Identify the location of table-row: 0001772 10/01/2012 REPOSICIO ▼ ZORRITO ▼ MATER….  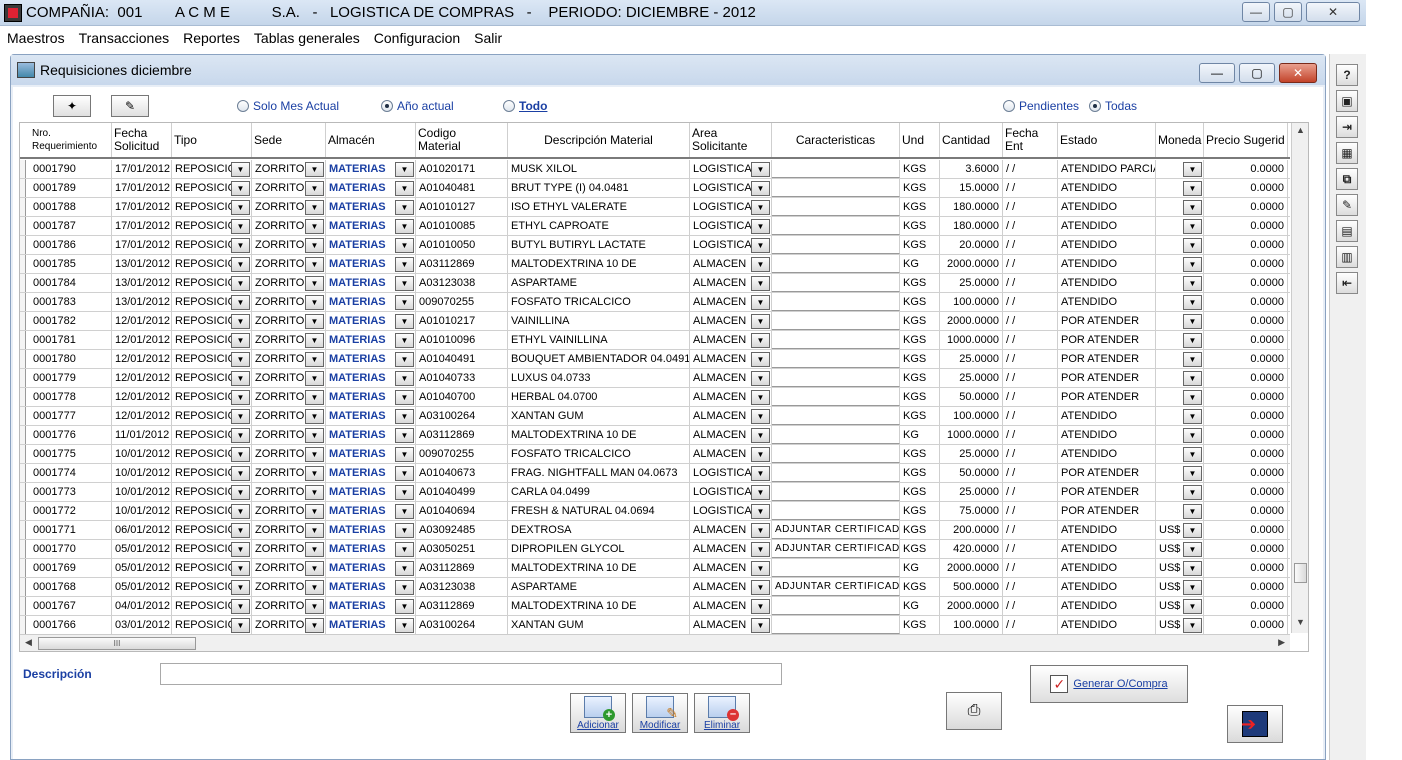
(655, 511).